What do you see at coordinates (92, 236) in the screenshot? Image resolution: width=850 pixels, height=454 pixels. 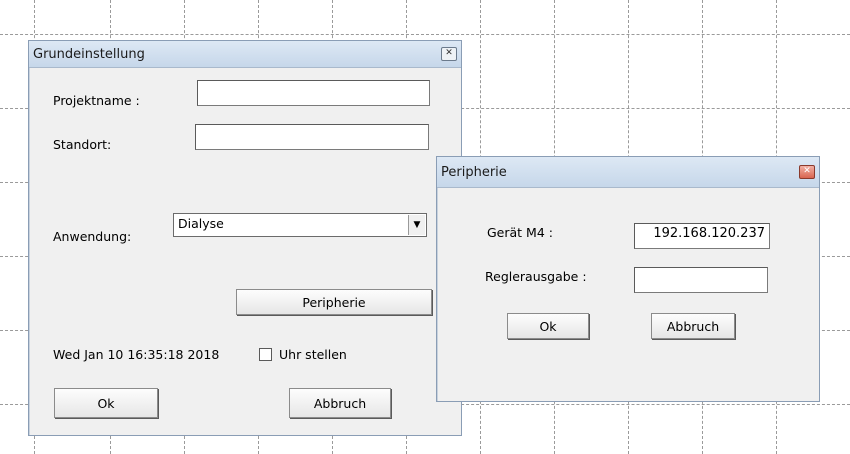 I see `anwendung-label: Anwendung:` at bounding box center [92, 236].